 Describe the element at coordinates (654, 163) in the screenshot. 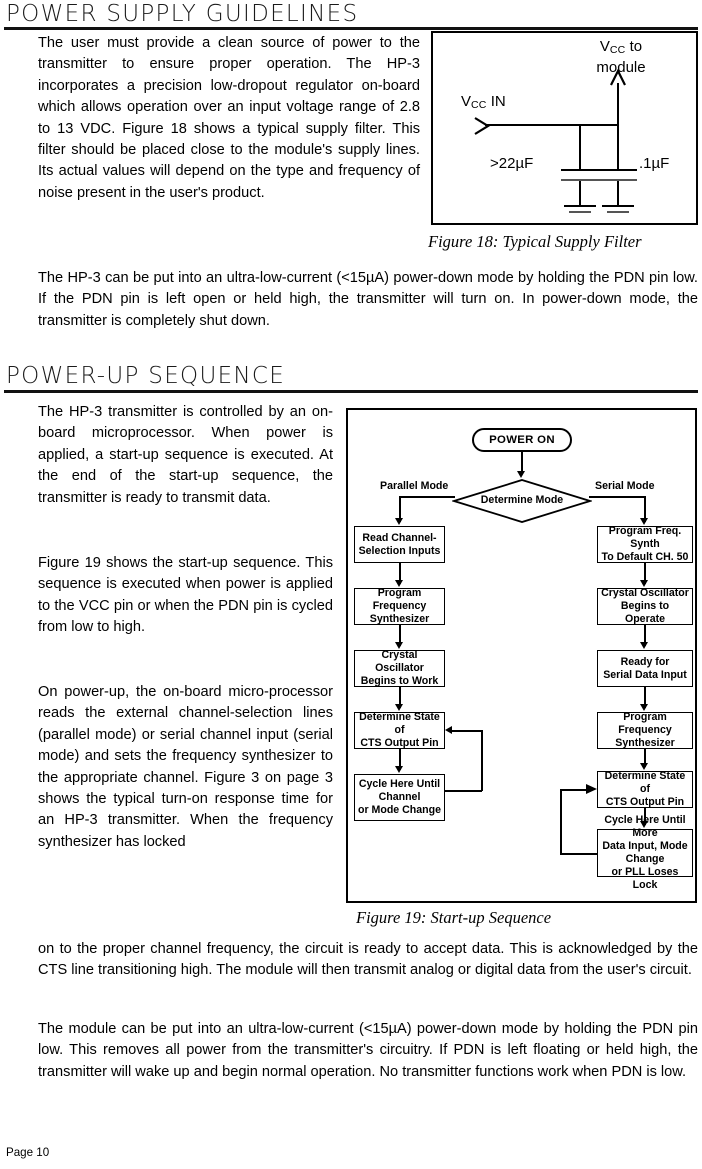

I see `capacitor-2-value-label: .1µF` at that location.